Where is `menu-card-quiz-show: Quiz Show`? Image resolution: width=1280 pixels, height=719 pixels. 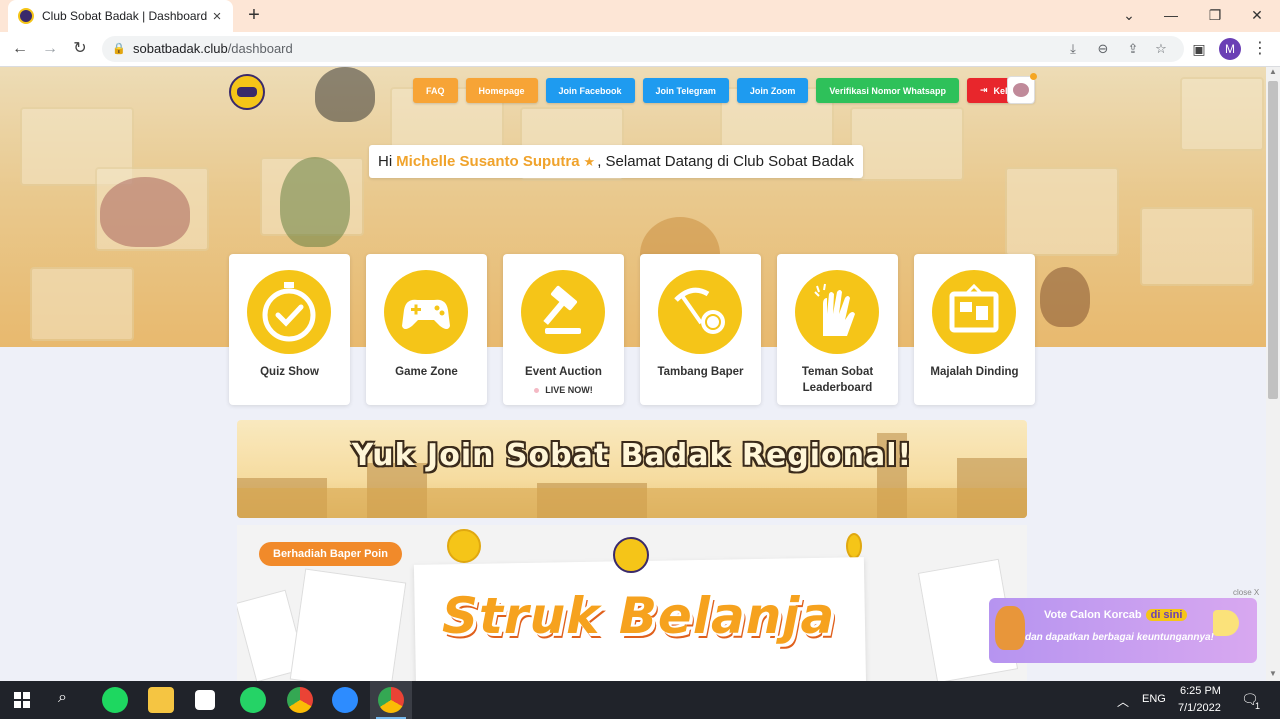
menu-card-quiz-show: Quiz Show is located at coordinates (289, 329).